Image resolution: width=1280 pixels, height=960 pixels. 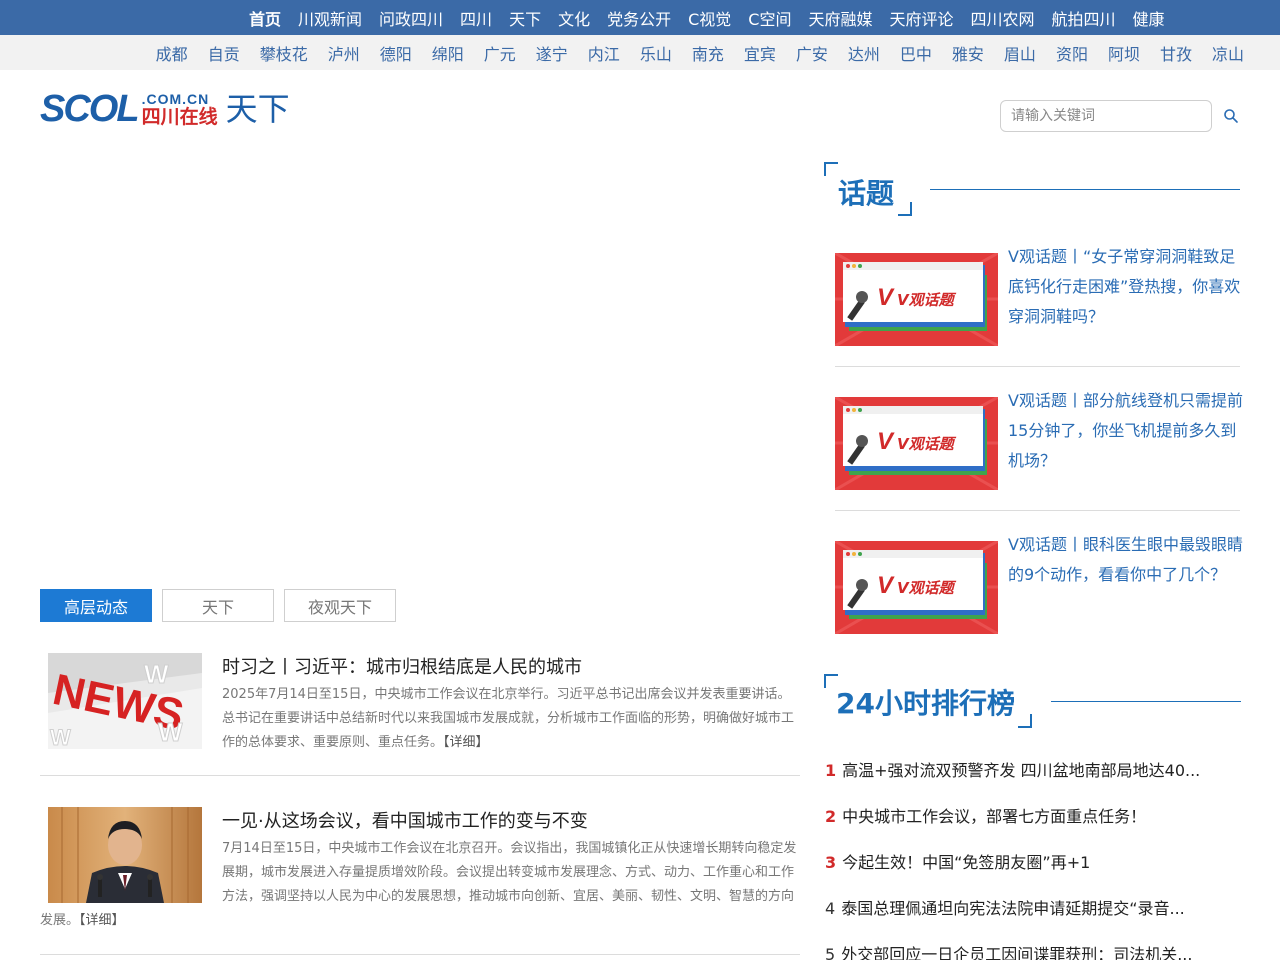 What do you see at coordinates (60, 920) in the screenshot?
I see `news-summary-tail-text: 发展。` at bounding box center [60, 920].